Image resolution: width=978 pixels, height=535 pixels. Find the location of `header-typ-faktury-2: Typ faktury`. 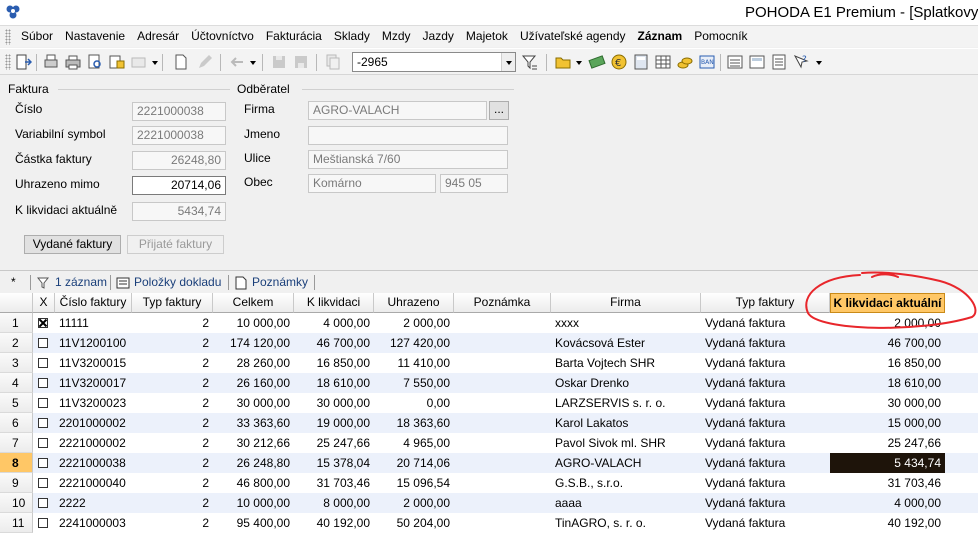

header-typ-faktury-2: Typ faktury is located at coordinates (765, 303).